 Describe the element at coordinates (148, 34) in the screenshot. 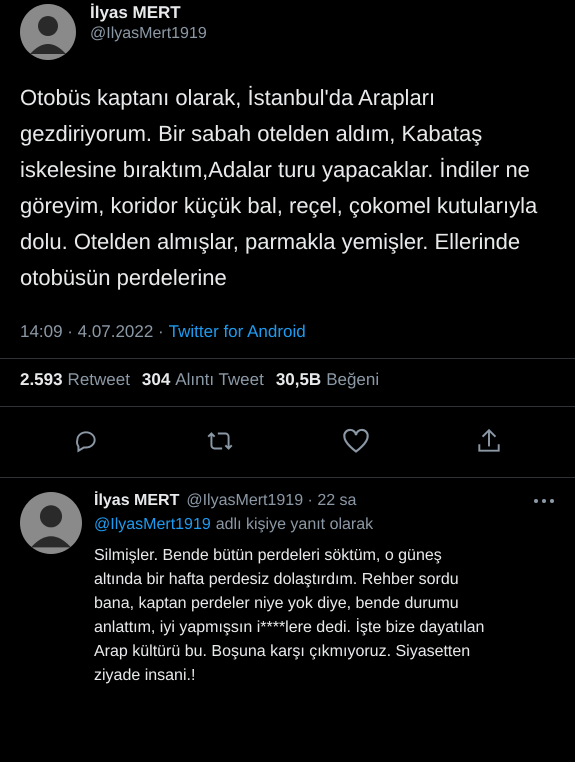

I see `author-handle: @IlyasMert1919` at that location.